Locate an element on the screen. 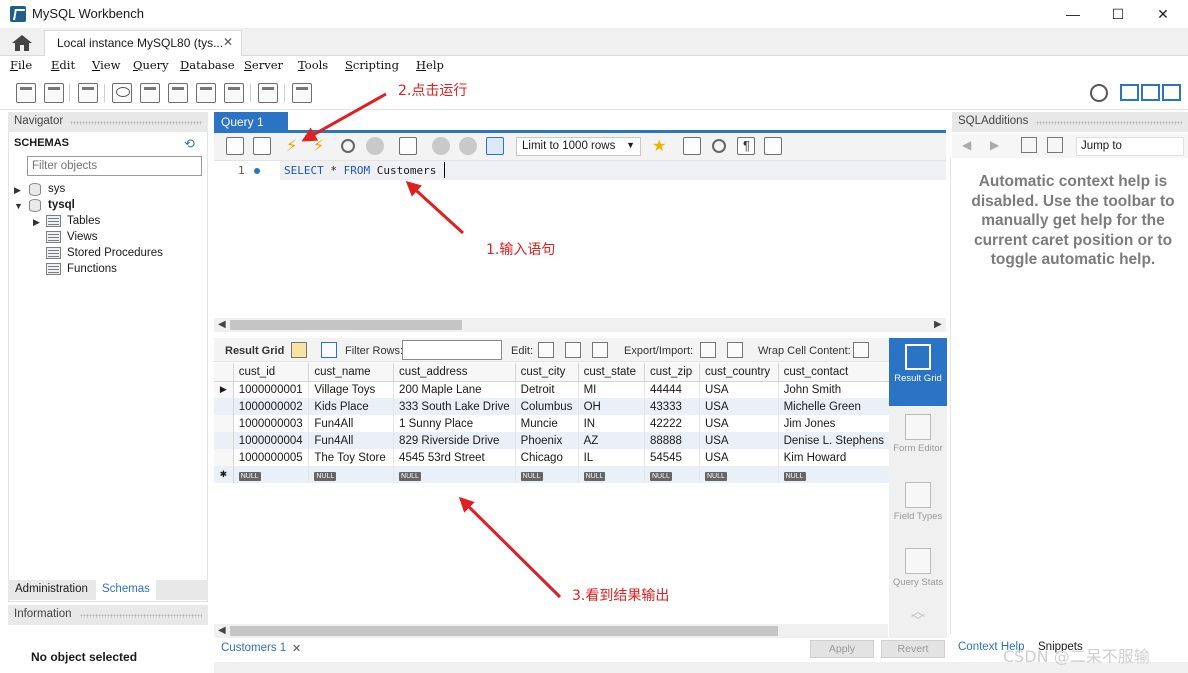  column-header: cust_address is located at coordinates (454, 372).